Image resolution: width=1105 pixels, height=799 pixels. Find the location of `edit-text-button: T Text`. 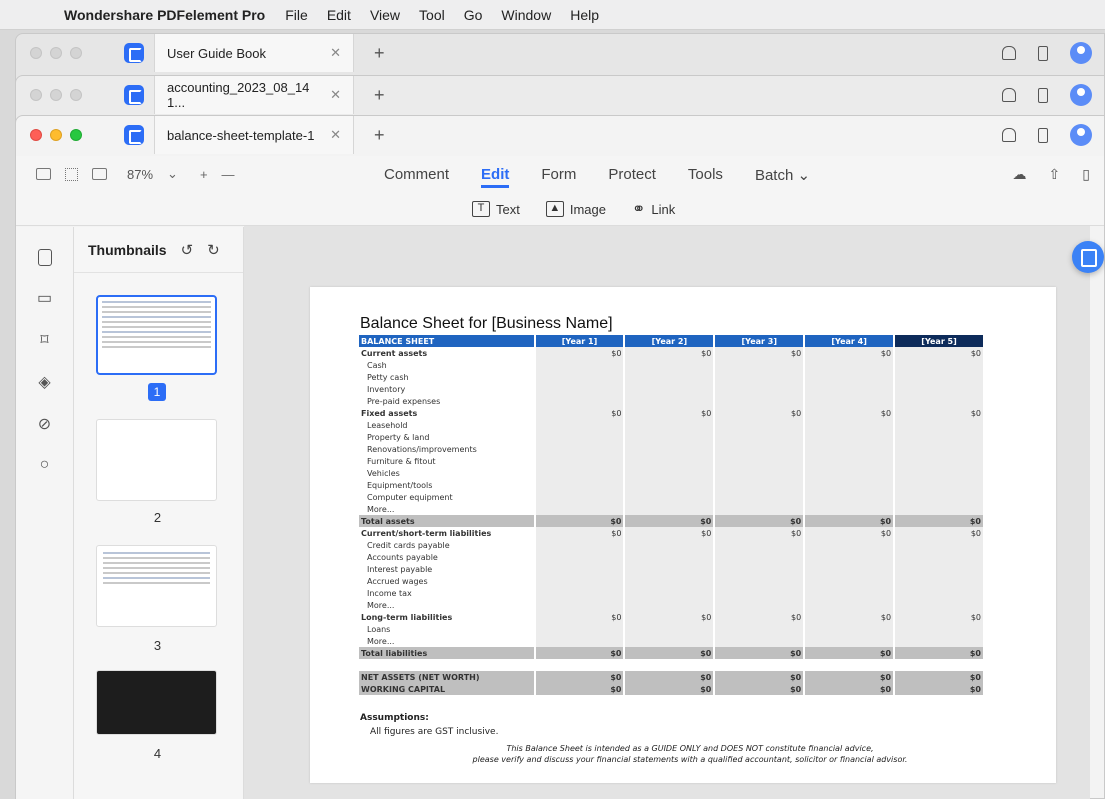

edit-text-button: T Text is located at coordinates (496, 209).